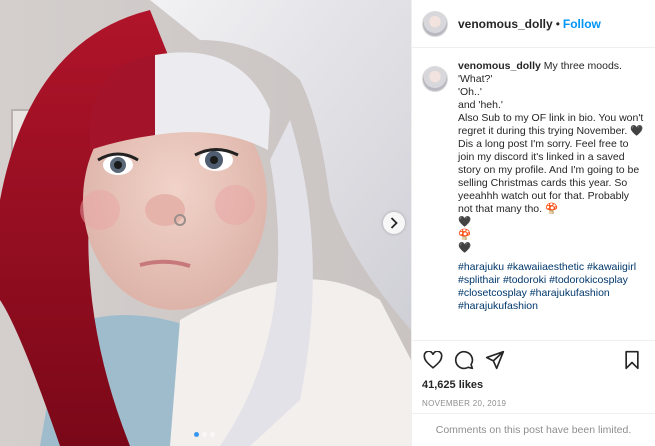 This screenshot has height=446, width=655. What do you see at coordinates (479, 280) in the screenshot?
I see `hashtag-link: #splithair` at bounding box center [479, 280].